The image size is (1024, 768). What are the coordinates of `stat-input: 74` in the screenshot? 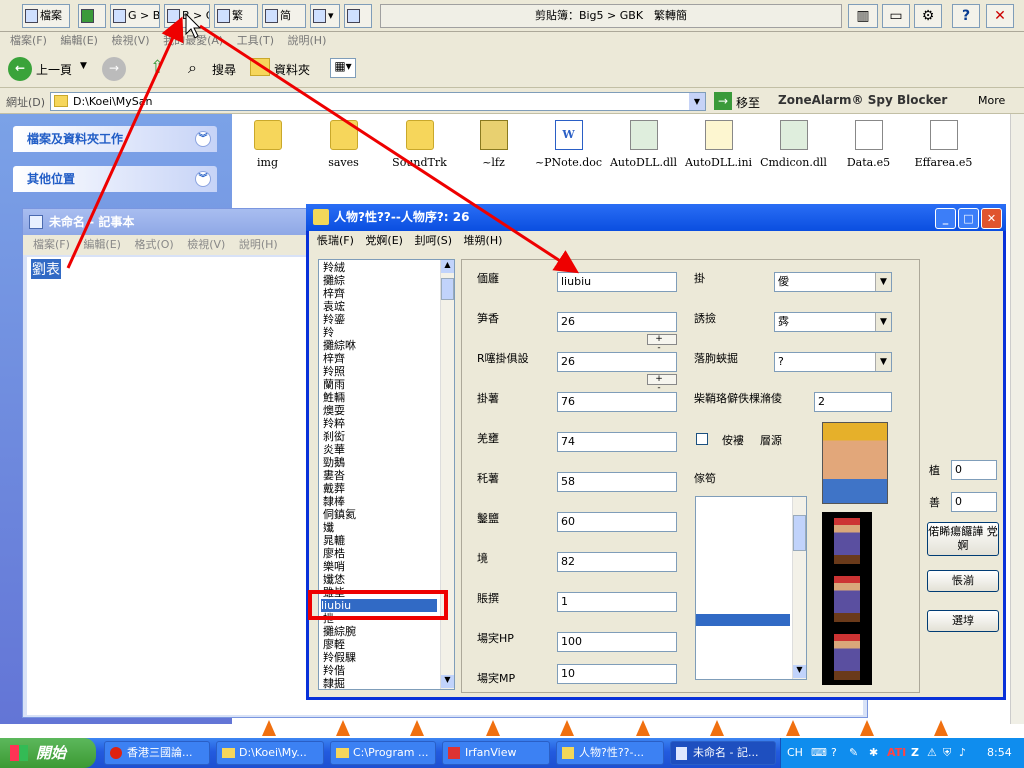 It's located at (617, 442).